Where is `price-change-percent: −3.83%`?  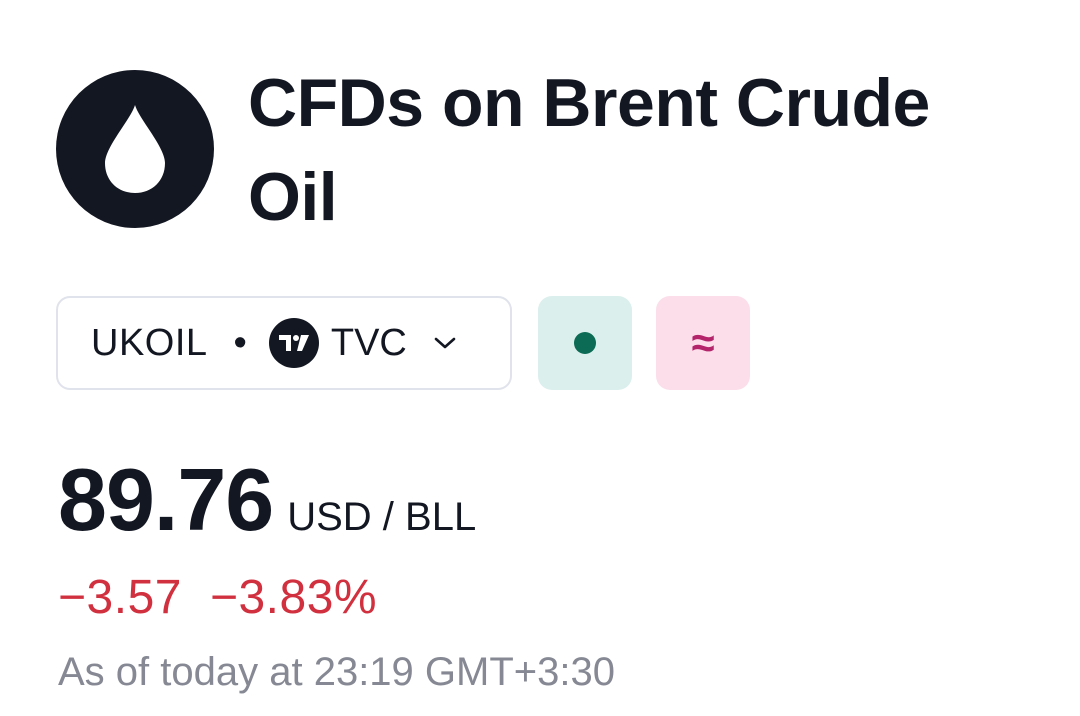
price-change-percent: −3.83% is located at coordinates (293, 597).